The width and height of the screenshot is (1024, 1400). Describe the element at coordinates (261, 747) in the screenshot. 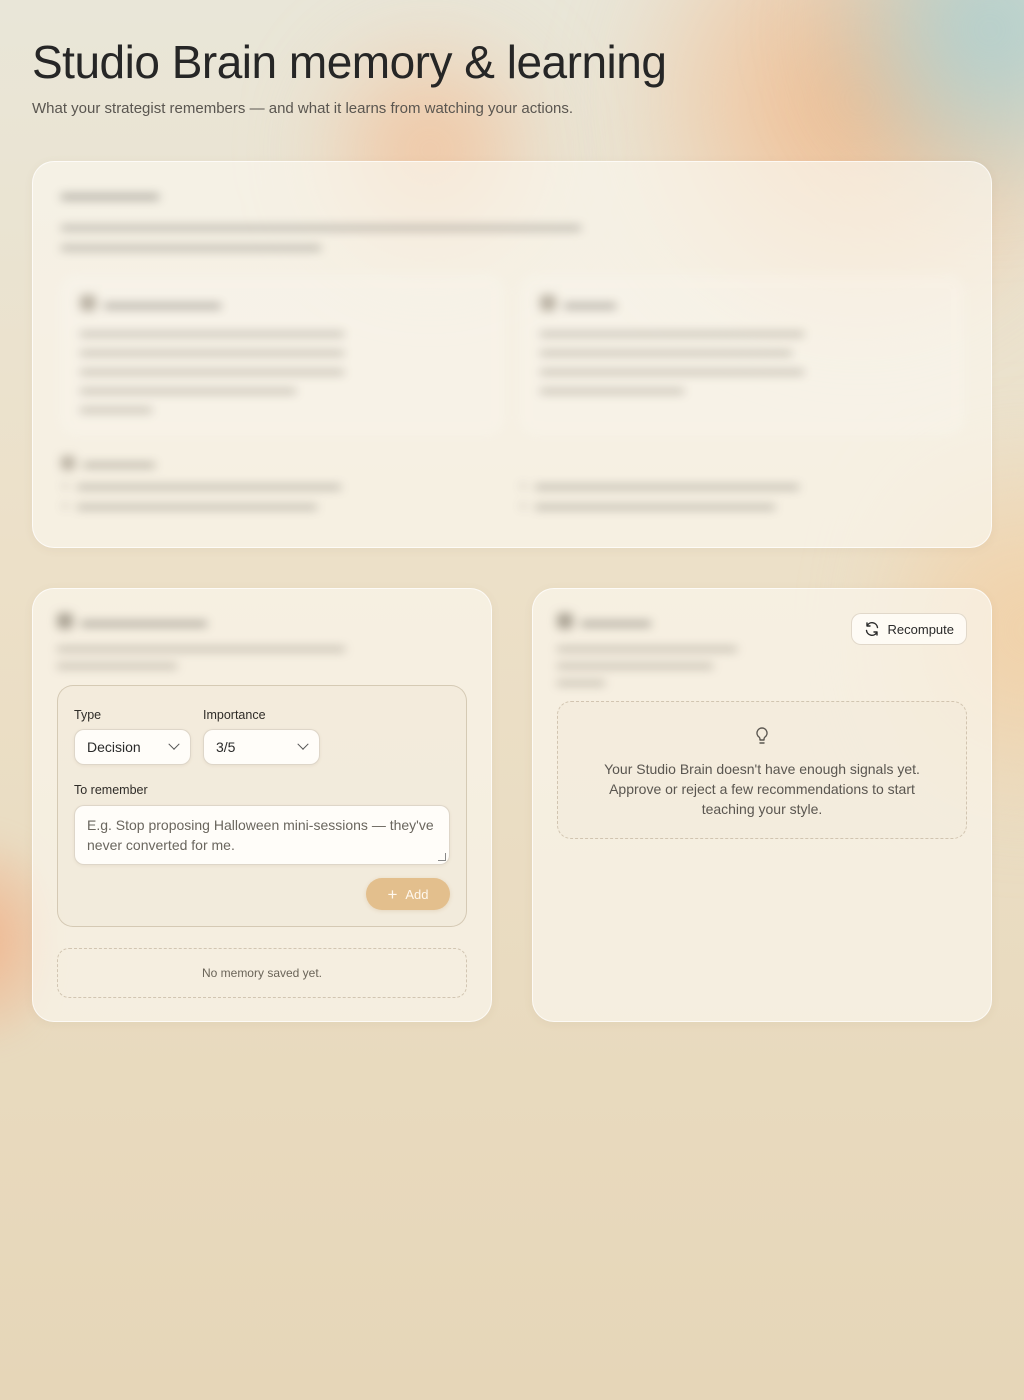

I see `importance-select: 3/5` at that location.